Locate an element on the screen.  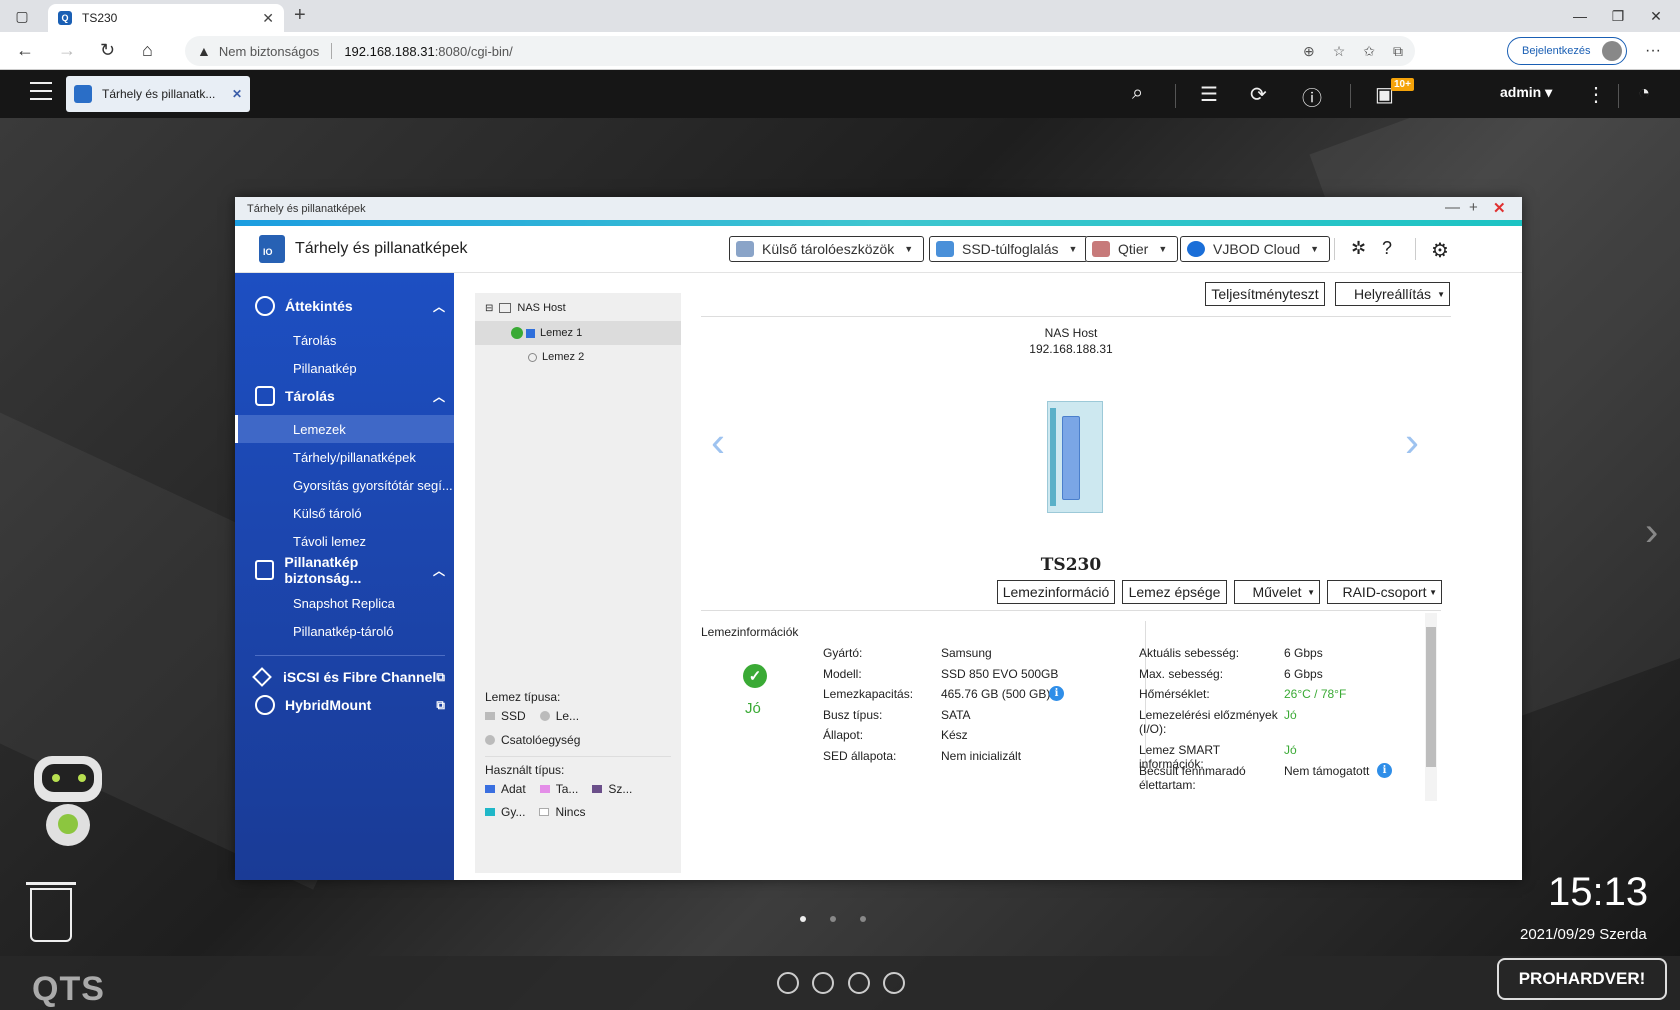
tree-node-disk-1: Lemez 1 is located at coordinates (578, 333).